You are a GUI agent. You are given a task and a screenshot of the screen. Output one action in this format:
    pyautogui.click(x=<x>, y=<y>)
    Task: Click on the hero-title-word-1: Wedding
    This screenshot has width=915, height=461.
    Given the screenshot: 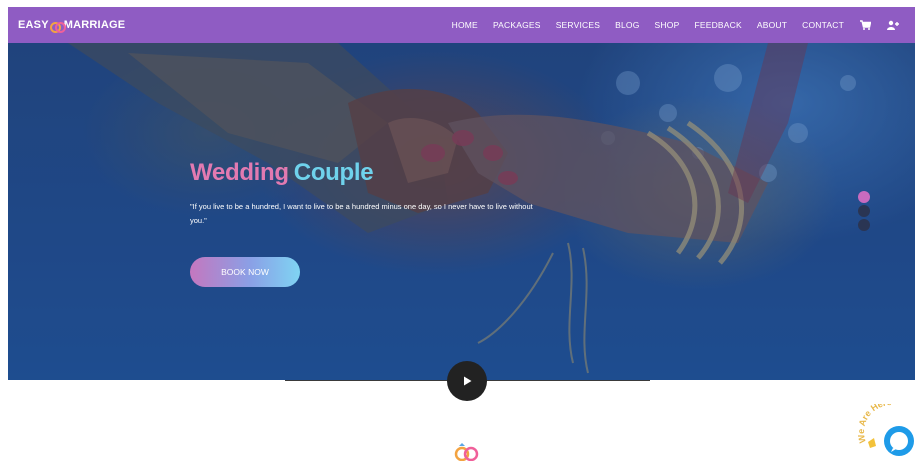 What is the action you would take?
    pyautogui.click(x=239, y=172)
    